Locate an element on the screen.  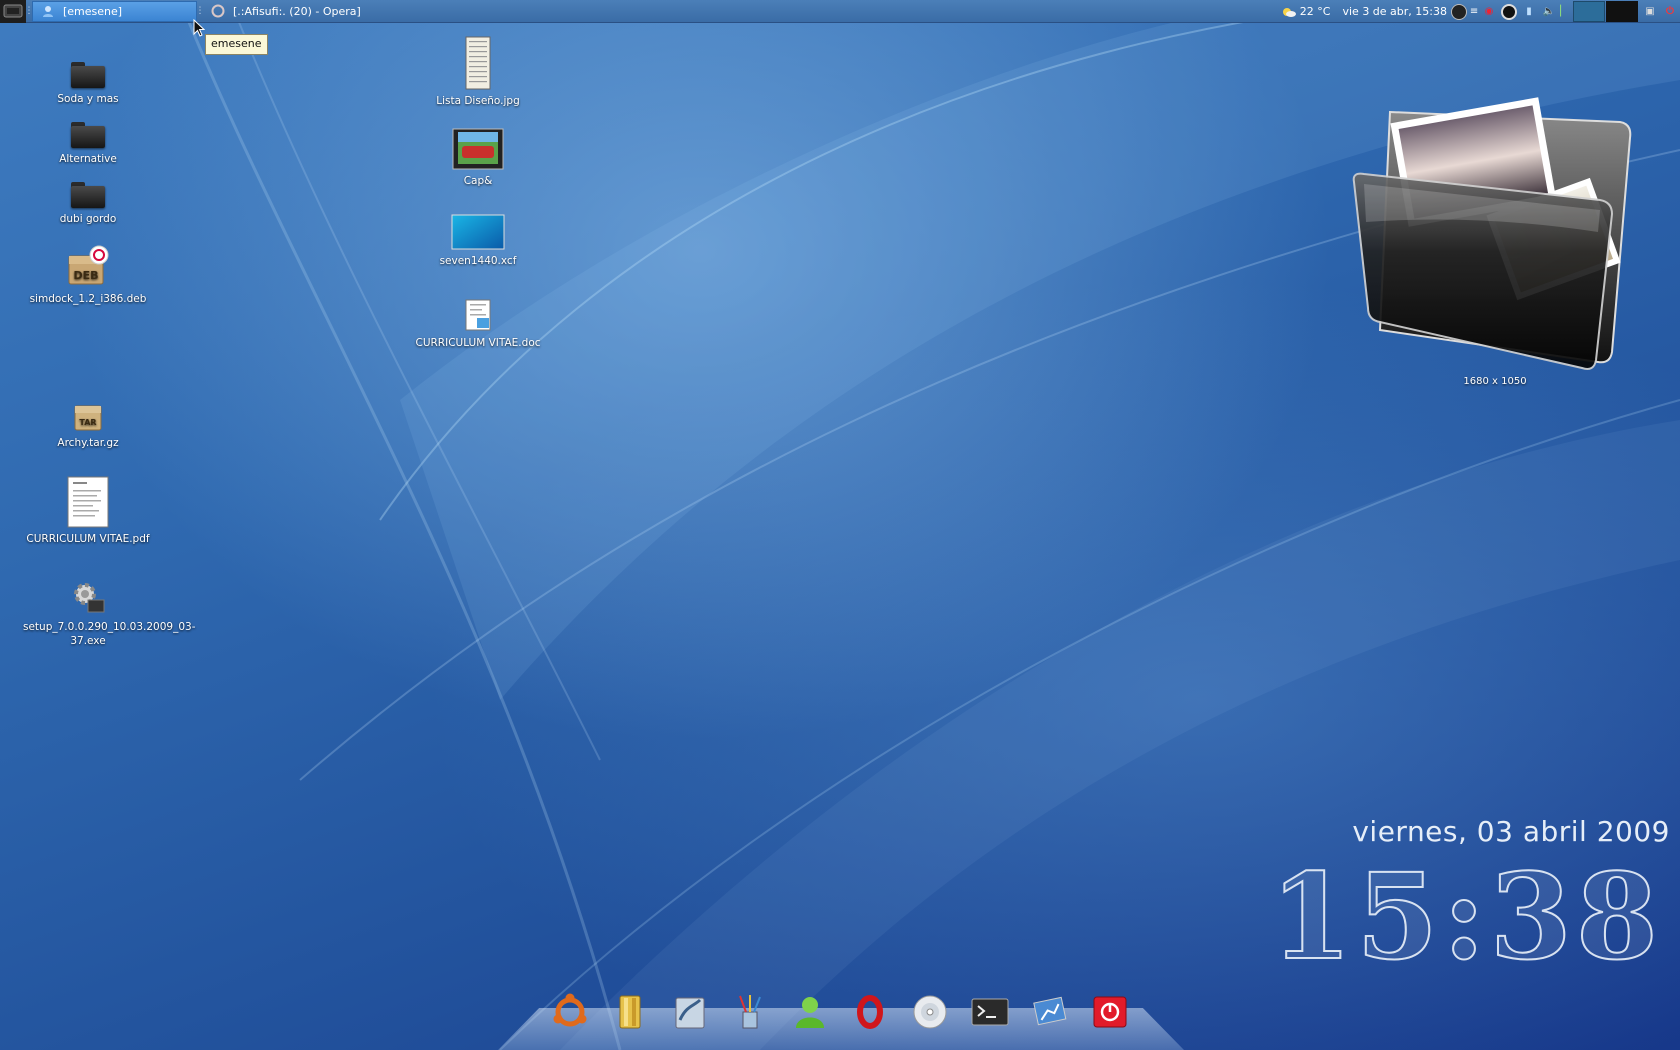
dock-item-power is located at coordinates (1110, 1012).